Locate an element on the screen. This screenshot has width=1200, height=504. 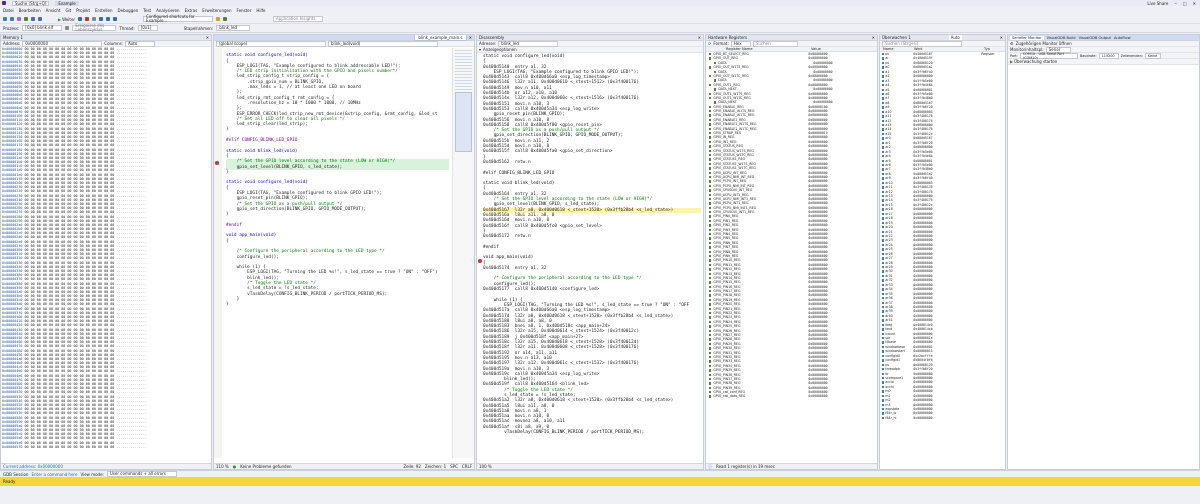
flash-icon is located at coordinates (225, 19).